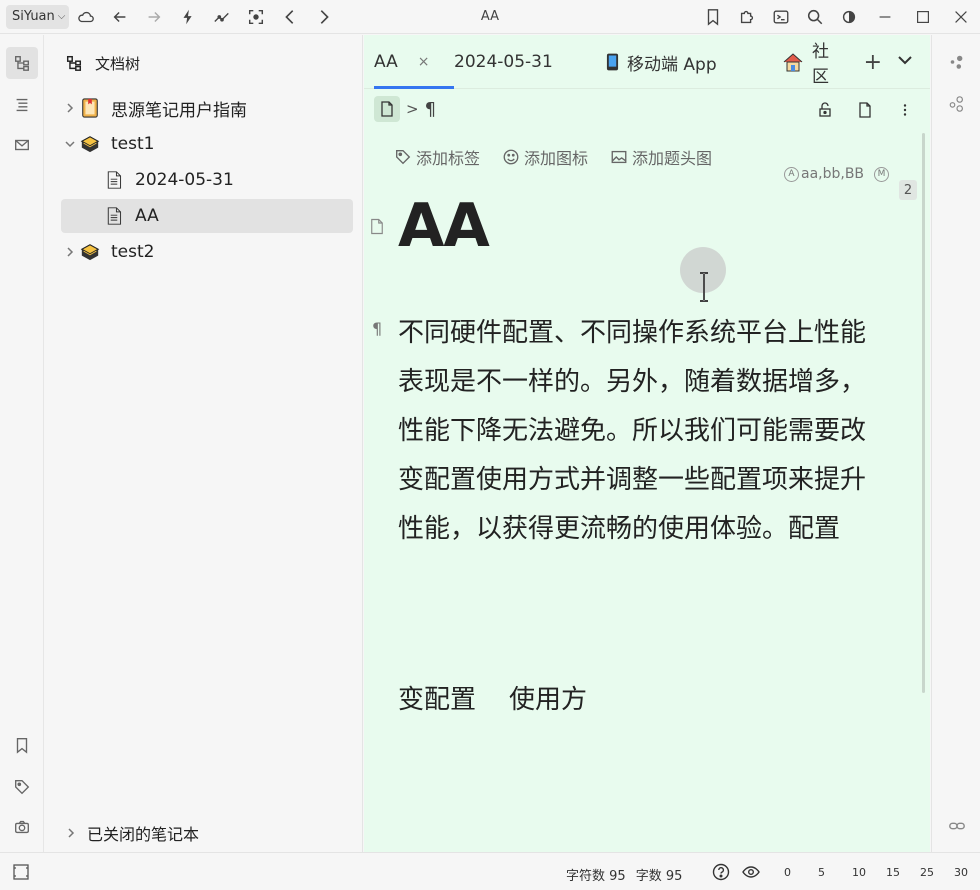 The image size is (980, 890). Describe the element at coordinates (908, 190) in the screenshot. I see `backlink-count: 2` at that location.